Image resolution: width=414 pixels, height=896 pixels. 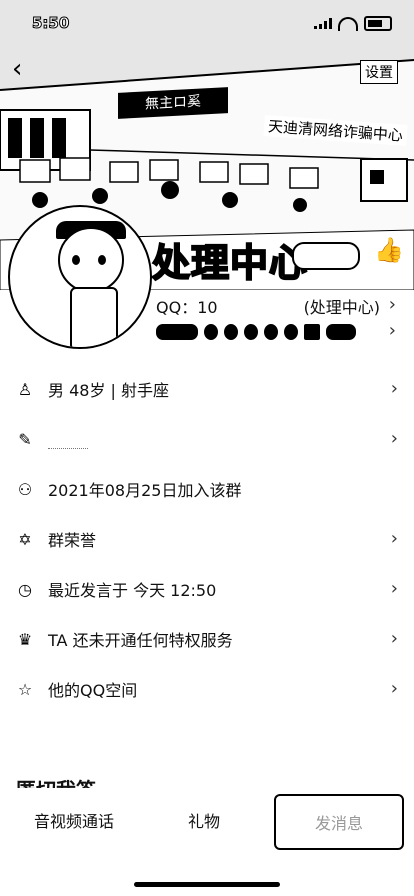 What do you see at coordinates (378, 23) in the screenshot?
I see `battery-icon` at bounding box center [378, 23].